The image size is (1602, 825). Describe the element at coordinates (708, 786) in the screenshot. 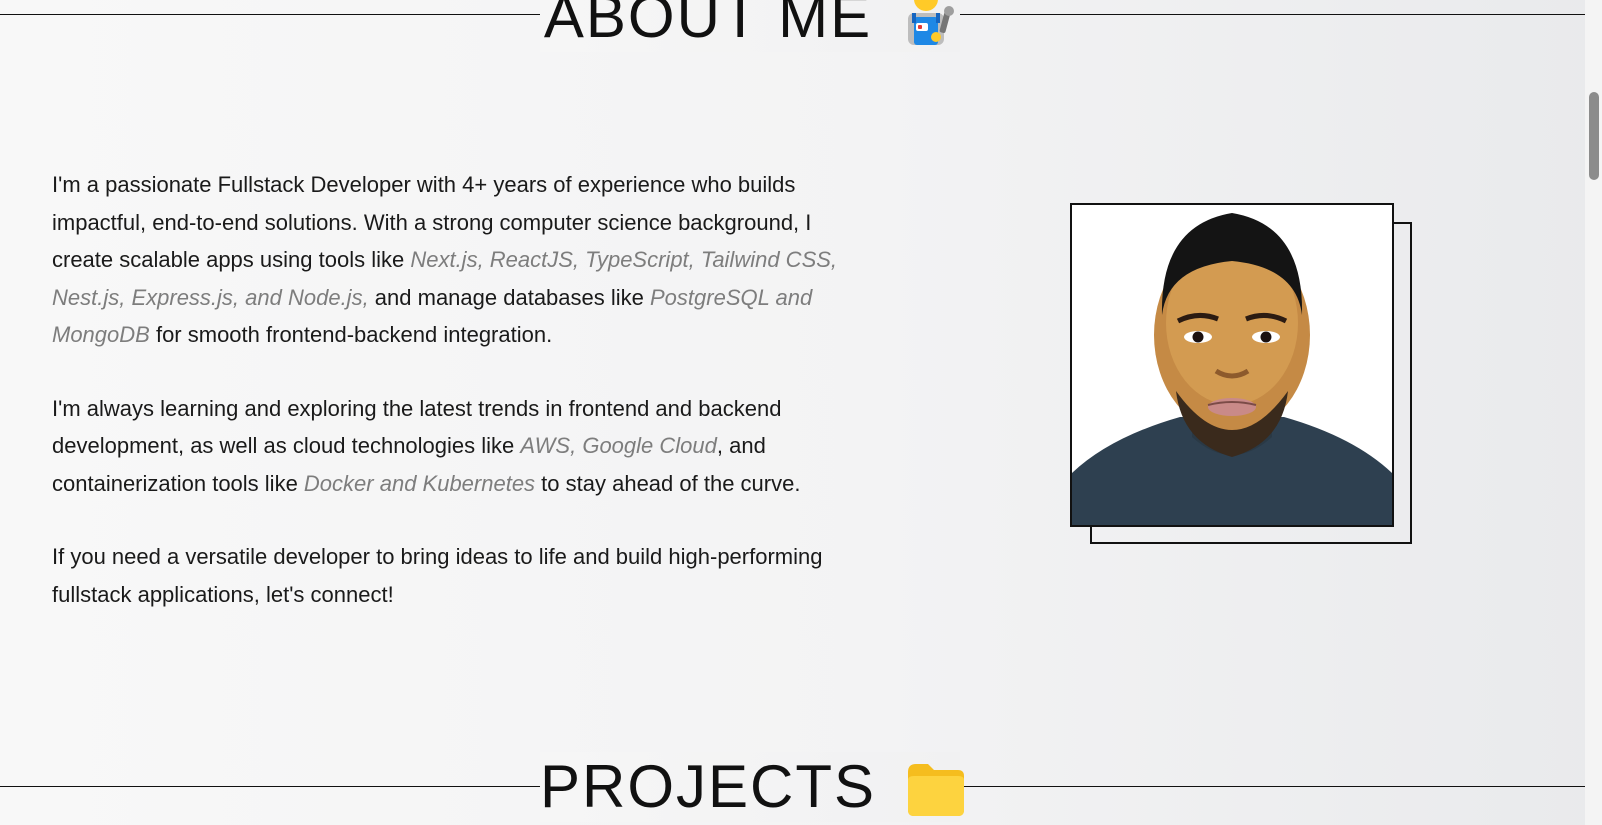

I see `projects-heading-text: PROJECTS` at that location.